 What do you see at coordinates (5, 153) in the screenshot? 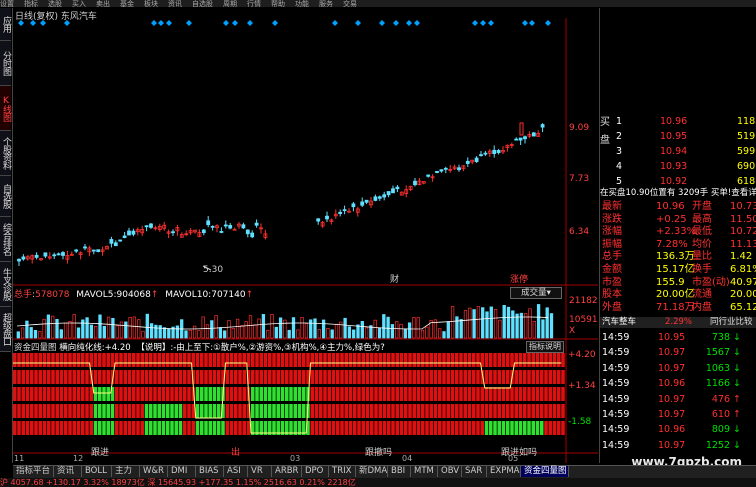
I see `side-tab-3: 个股资料` at bounding box center [5, 153].